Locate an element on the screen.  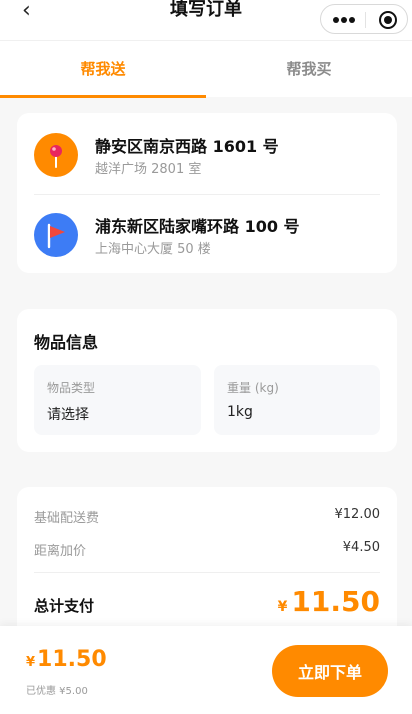
place-order-button: 立即下单 is located at coordinates (330, 671).